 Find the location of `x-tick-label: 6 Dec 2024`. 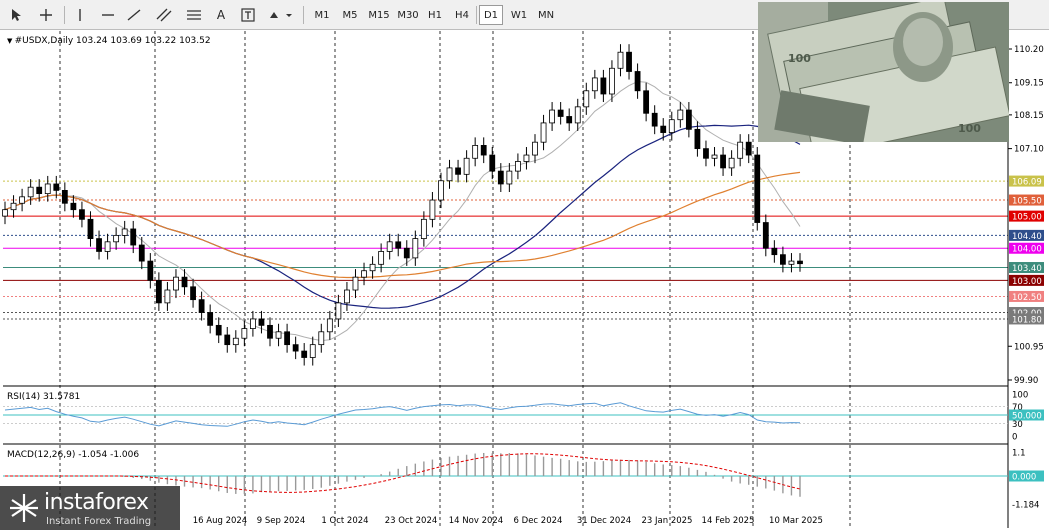

x-tick-label: 6 Dec 2024 is located at coordinates (538, 521).